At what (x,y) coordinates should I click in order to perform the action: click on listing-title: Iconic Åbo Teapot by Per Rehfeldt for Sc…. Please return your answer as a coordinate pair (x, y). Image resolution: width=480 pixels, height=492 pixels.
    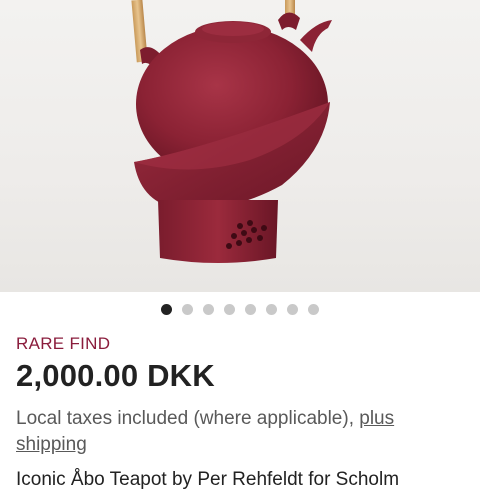
    Looking at the image, I should click on (248, 480).